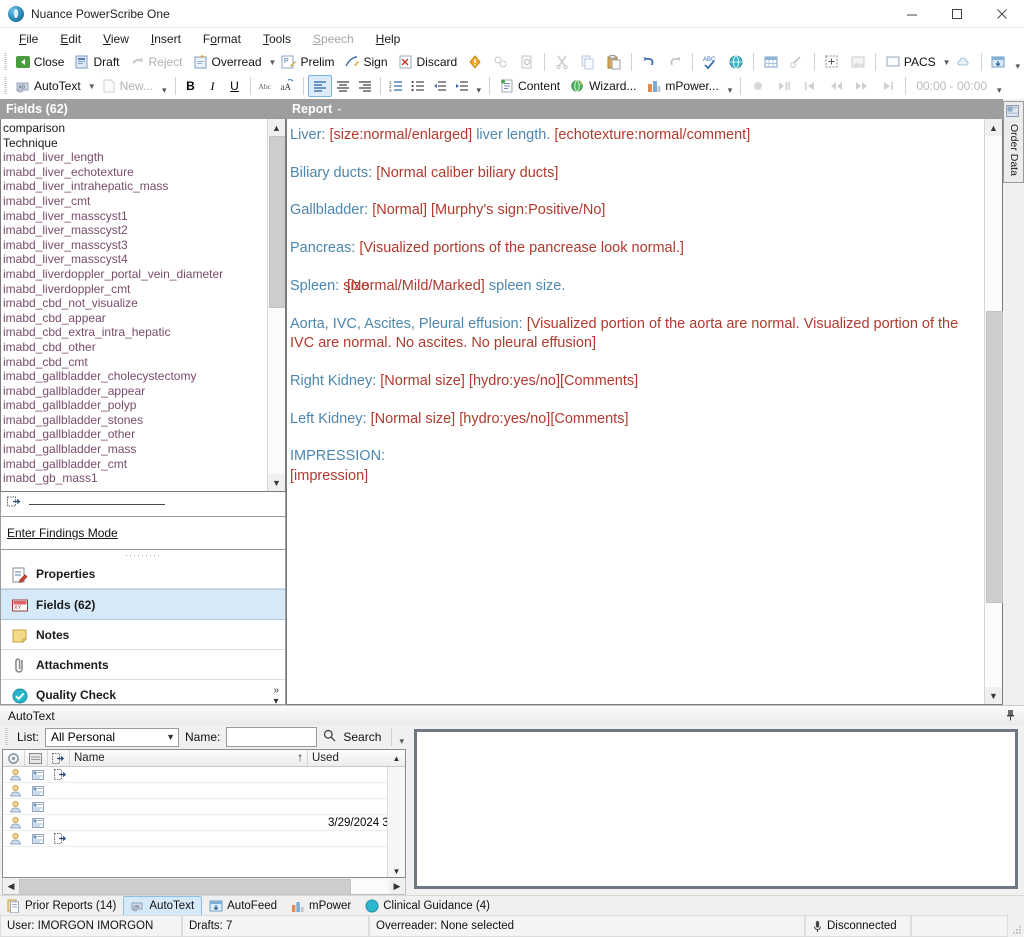  Describe the element at coordinates (135, 201) in the screenshot. I see `field-item: imabd_liver_cmt` at that location.